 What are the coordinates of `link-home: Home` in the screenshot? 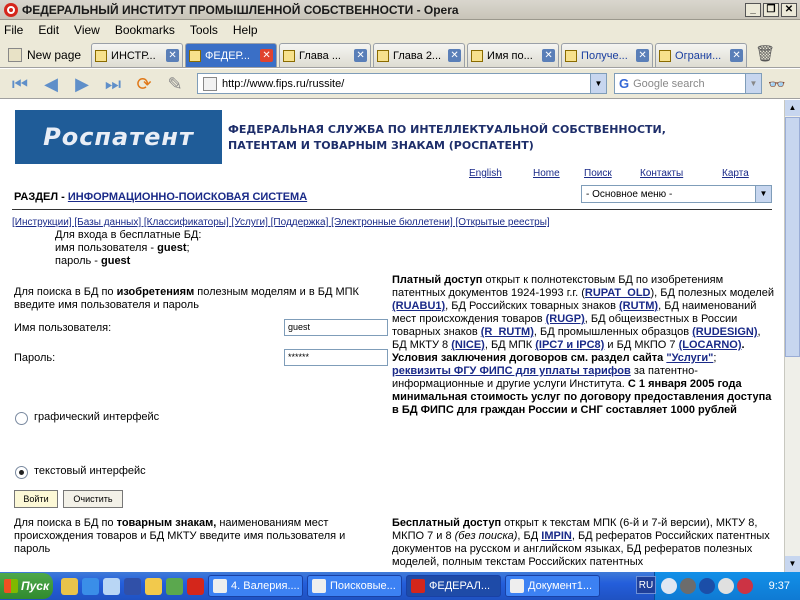 It's located at (546, 173).